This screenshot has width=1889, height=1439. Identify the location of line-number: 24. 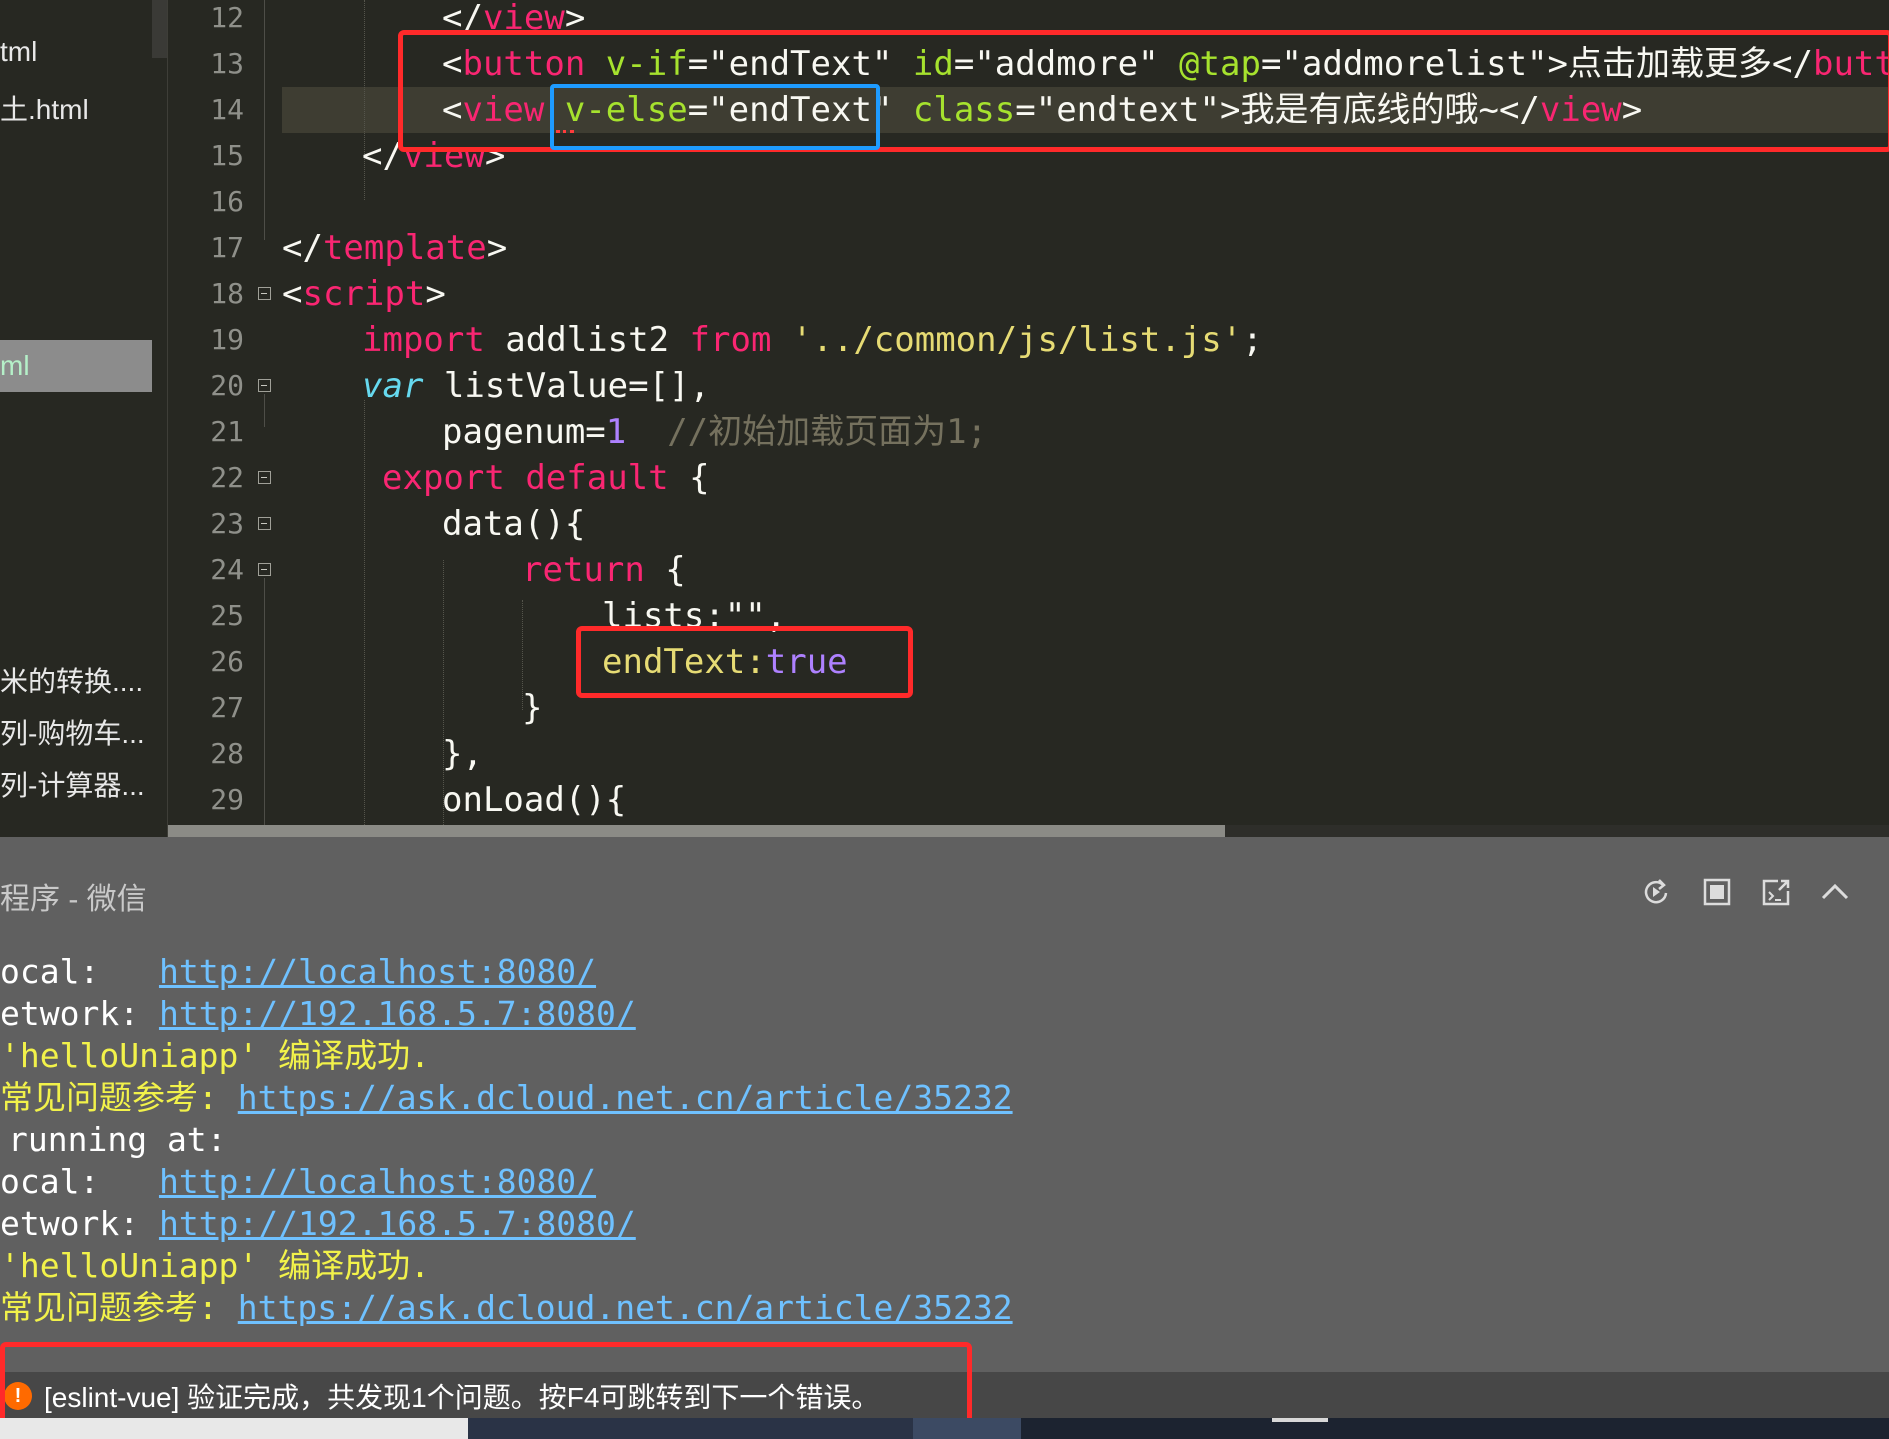
(227, 569).